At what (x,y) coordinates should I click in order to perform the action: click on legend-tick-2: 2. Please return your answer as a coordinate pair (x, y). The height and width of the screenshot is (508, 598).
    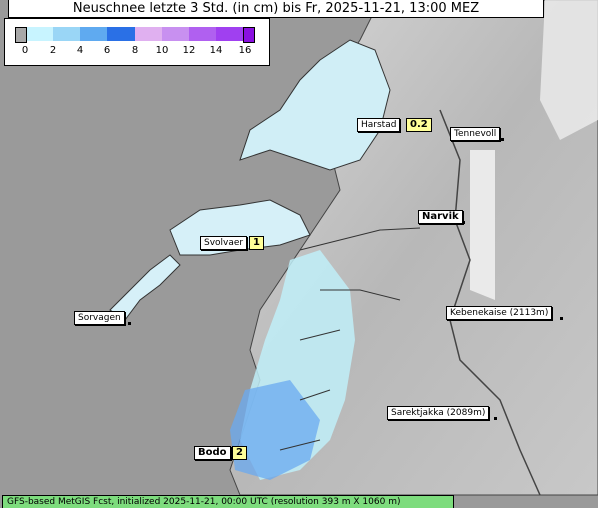
    Looking at the image, I should click on (53, 50).